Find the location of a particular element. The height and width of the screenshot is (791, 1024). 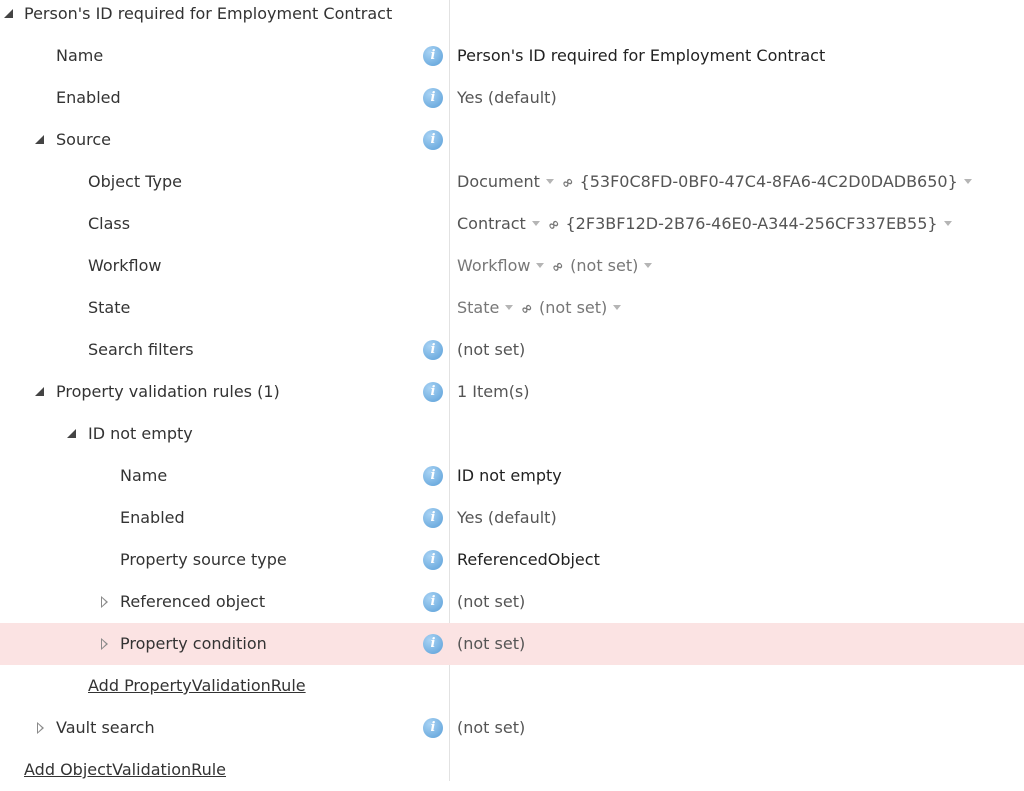

tree-row-vault-search: Vault search i (not set) is located at coordinates (512, 728).